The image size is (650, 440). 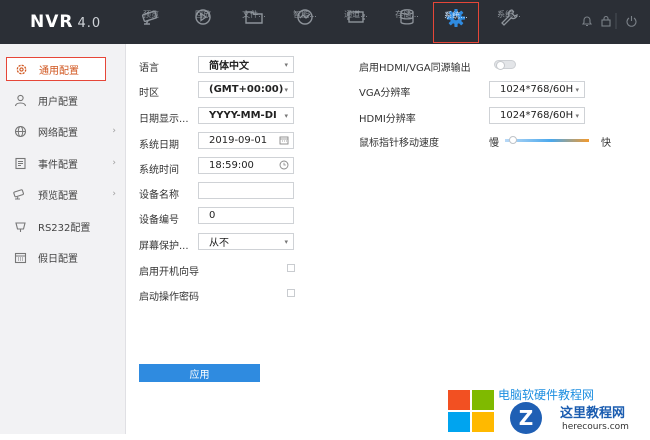 I want to click on sidebar-item-holiday: 假日配置, so click(x=65, y=257).